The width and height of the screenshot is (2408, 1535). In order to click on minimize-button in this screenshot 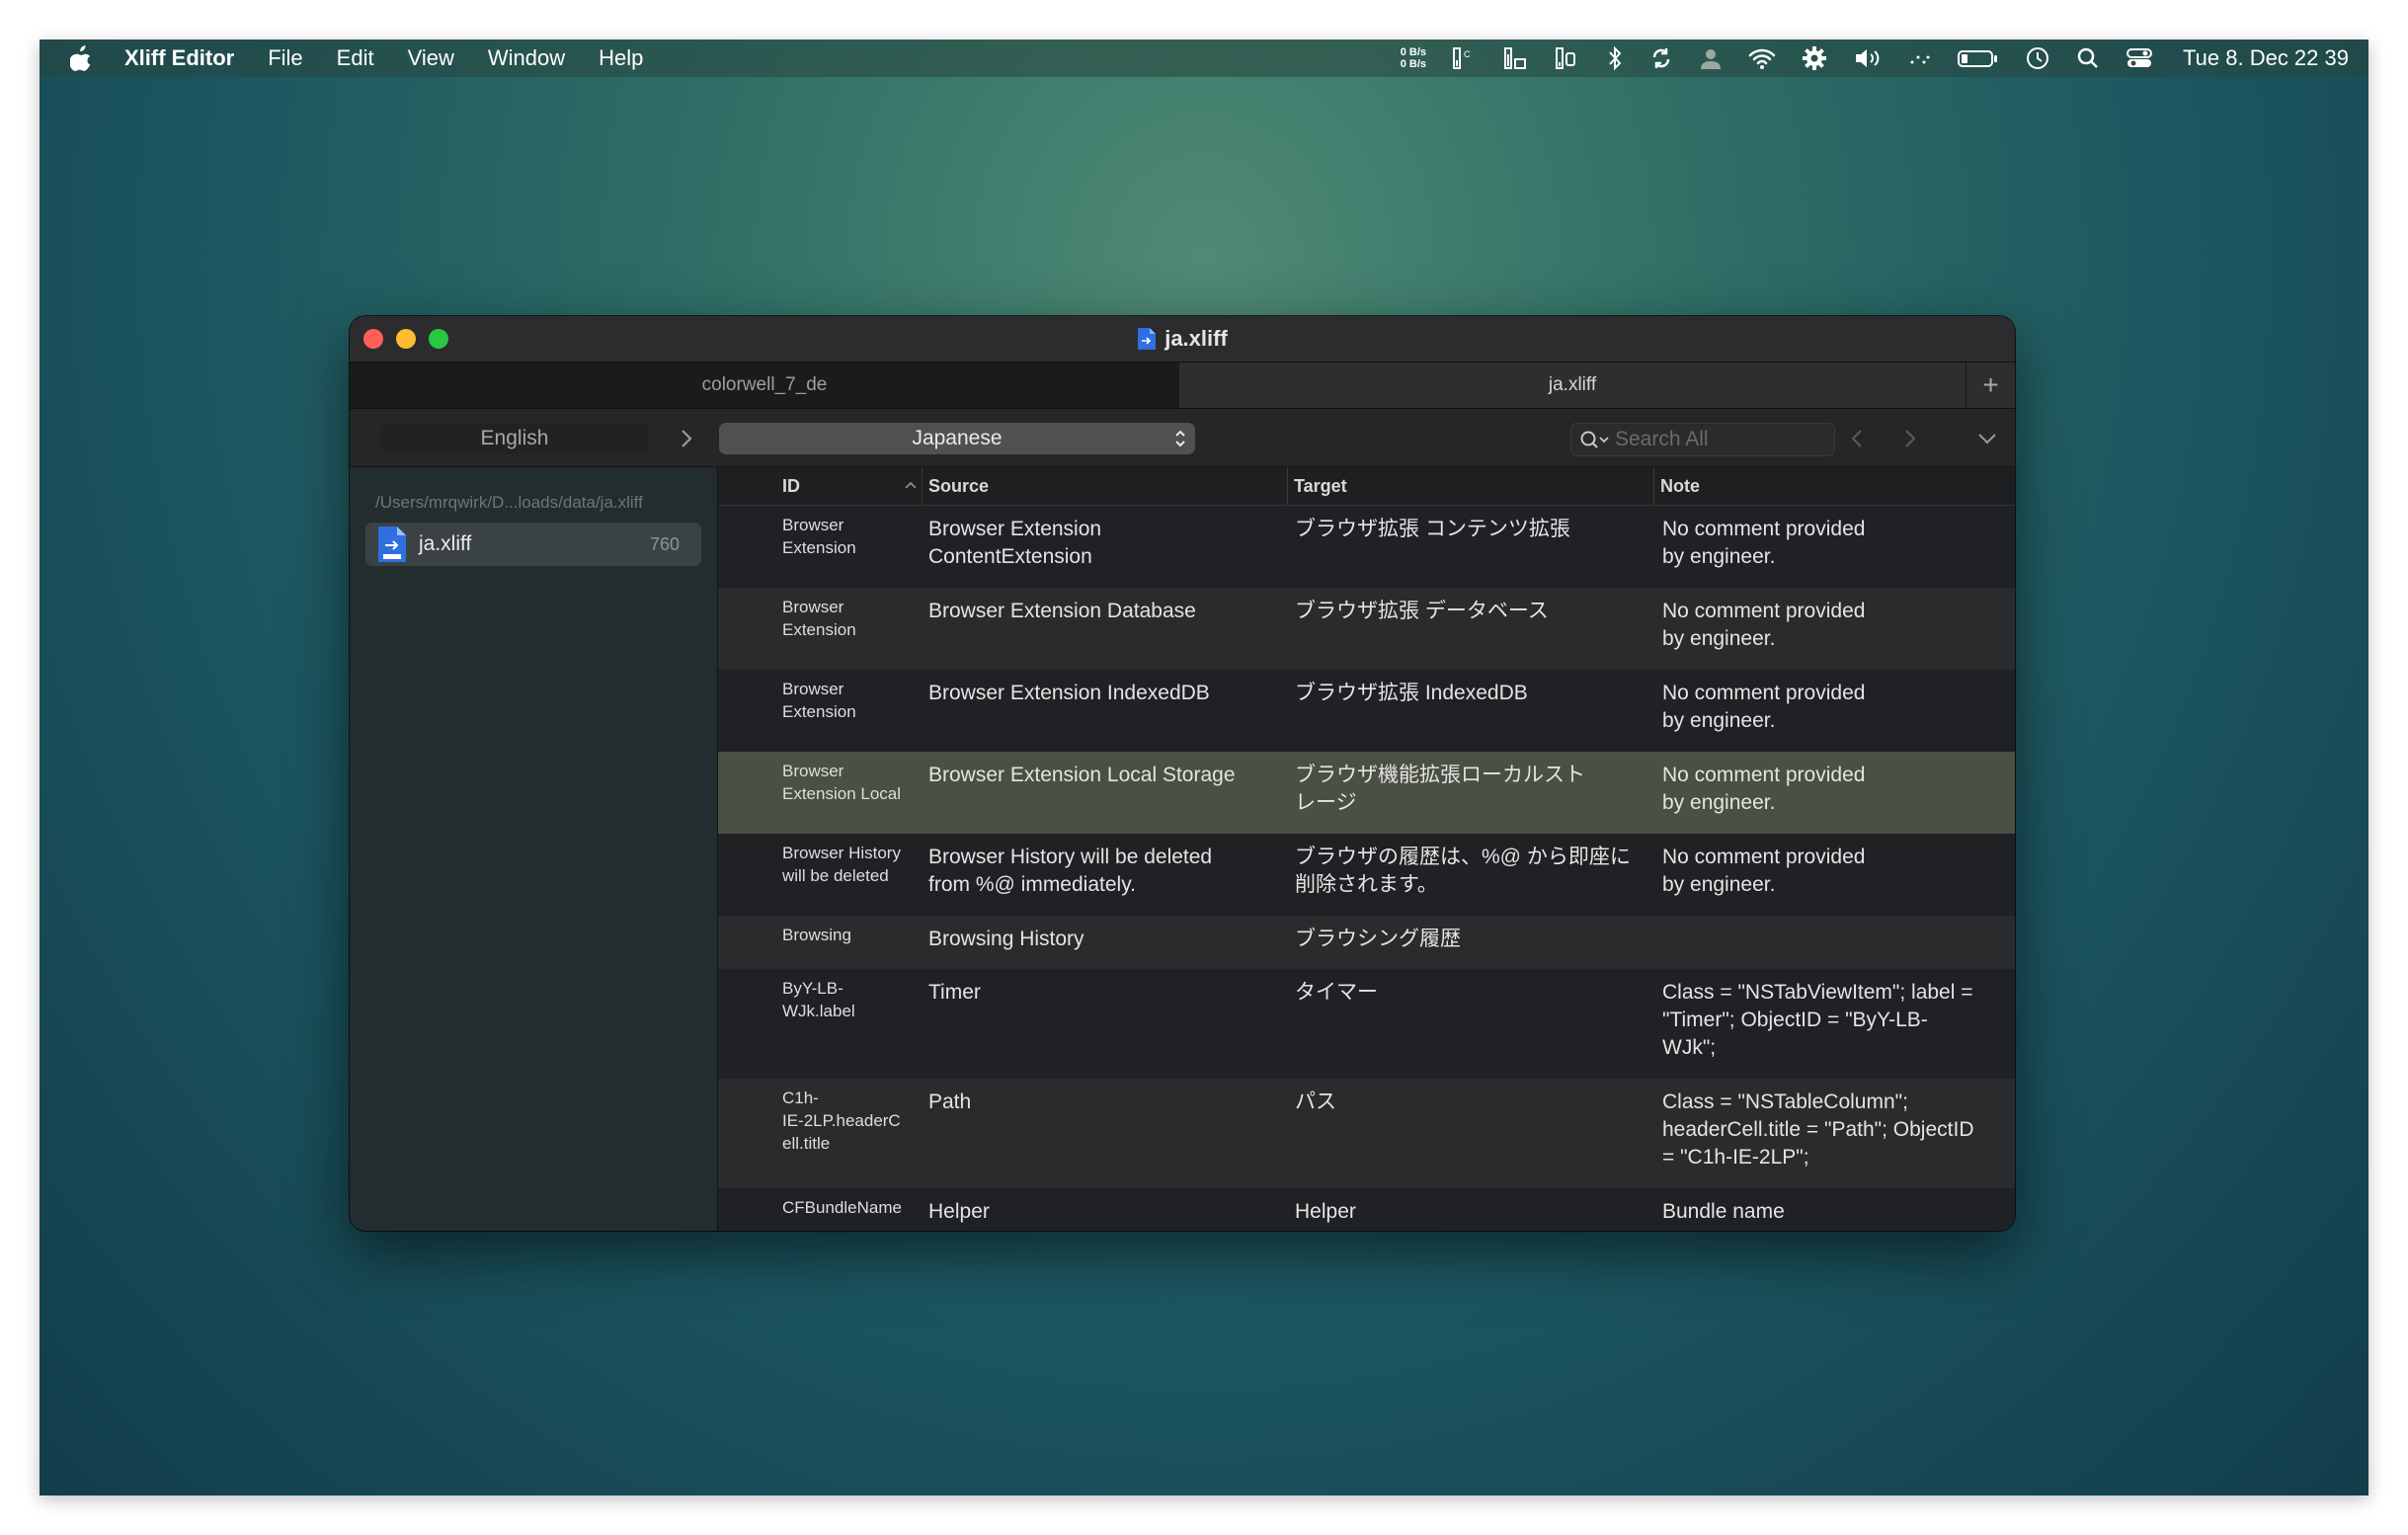, I will do `click(406, 339)`.